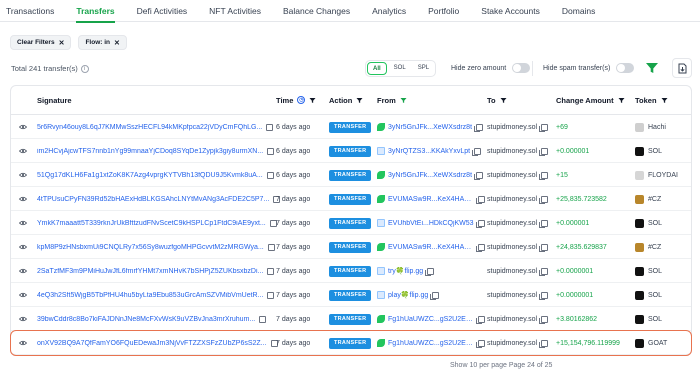 This screenshot has height=369, width=700. I want to click on tab-transactions: Transactions, so click(30, 11).